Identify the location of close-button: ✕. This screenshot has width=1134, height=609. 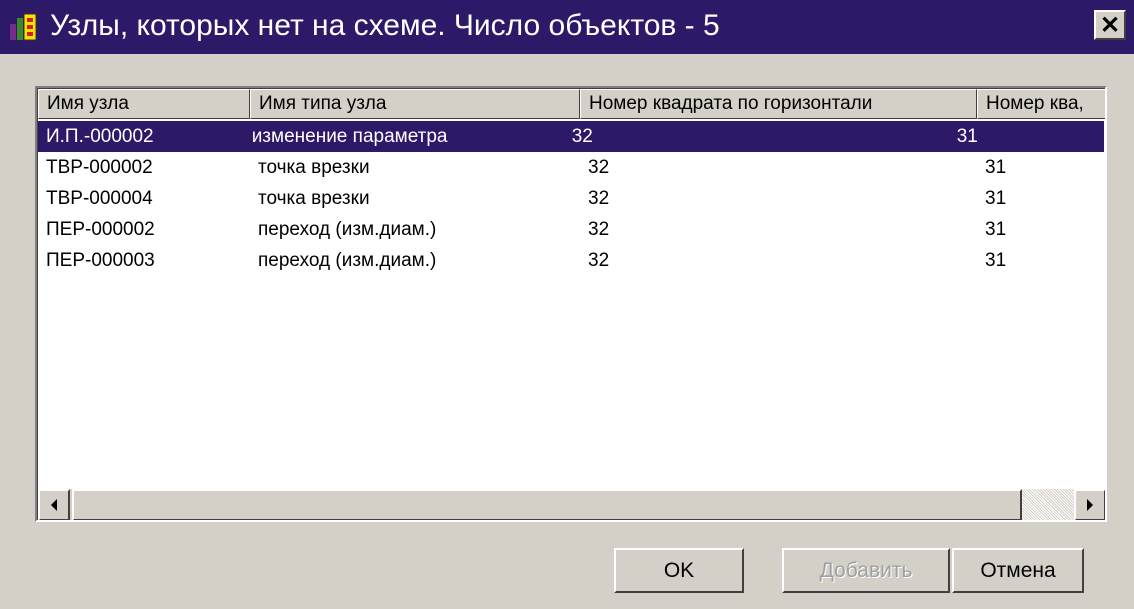
(1110, 25).